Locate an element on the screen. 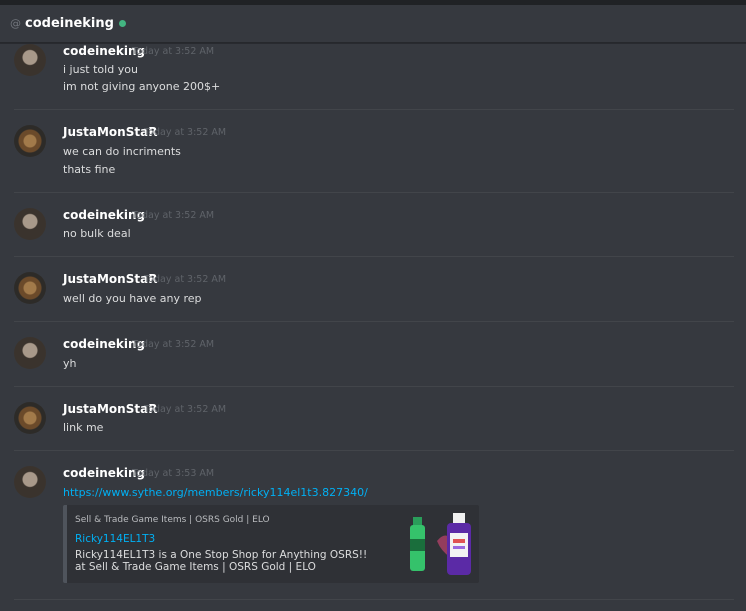 The height and width of the screenshot is (611, 746). message-text: we can do incriments is located at coordinates (122, 151).